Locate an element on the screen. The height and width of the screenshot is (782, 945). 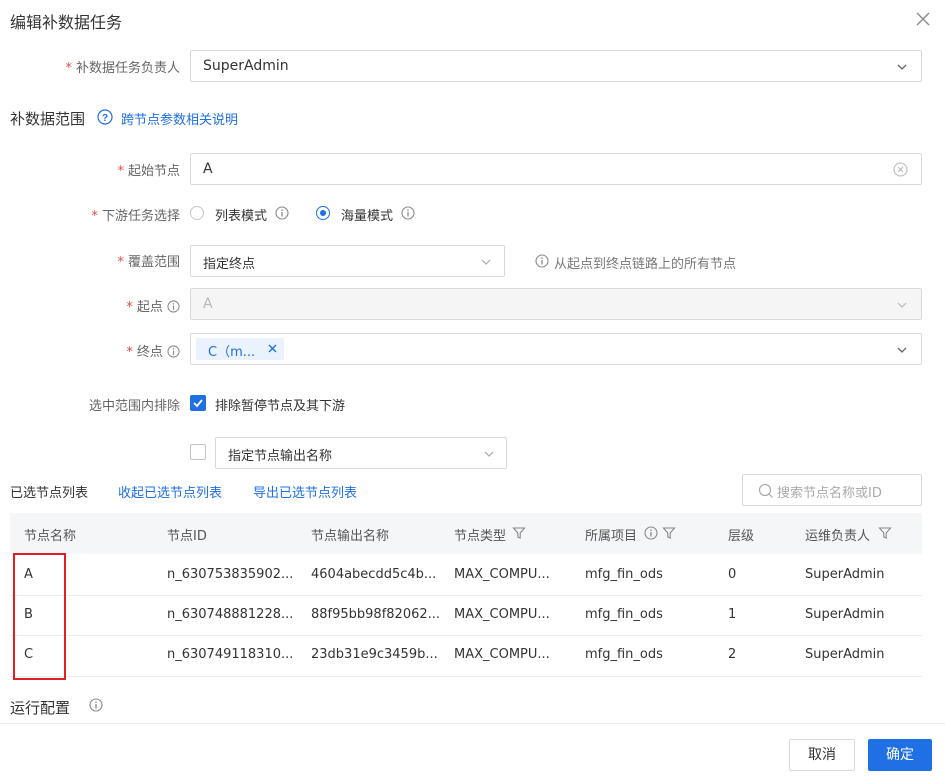
downstream-label: * 下游任务选择 is located at coordinates (135, 216).